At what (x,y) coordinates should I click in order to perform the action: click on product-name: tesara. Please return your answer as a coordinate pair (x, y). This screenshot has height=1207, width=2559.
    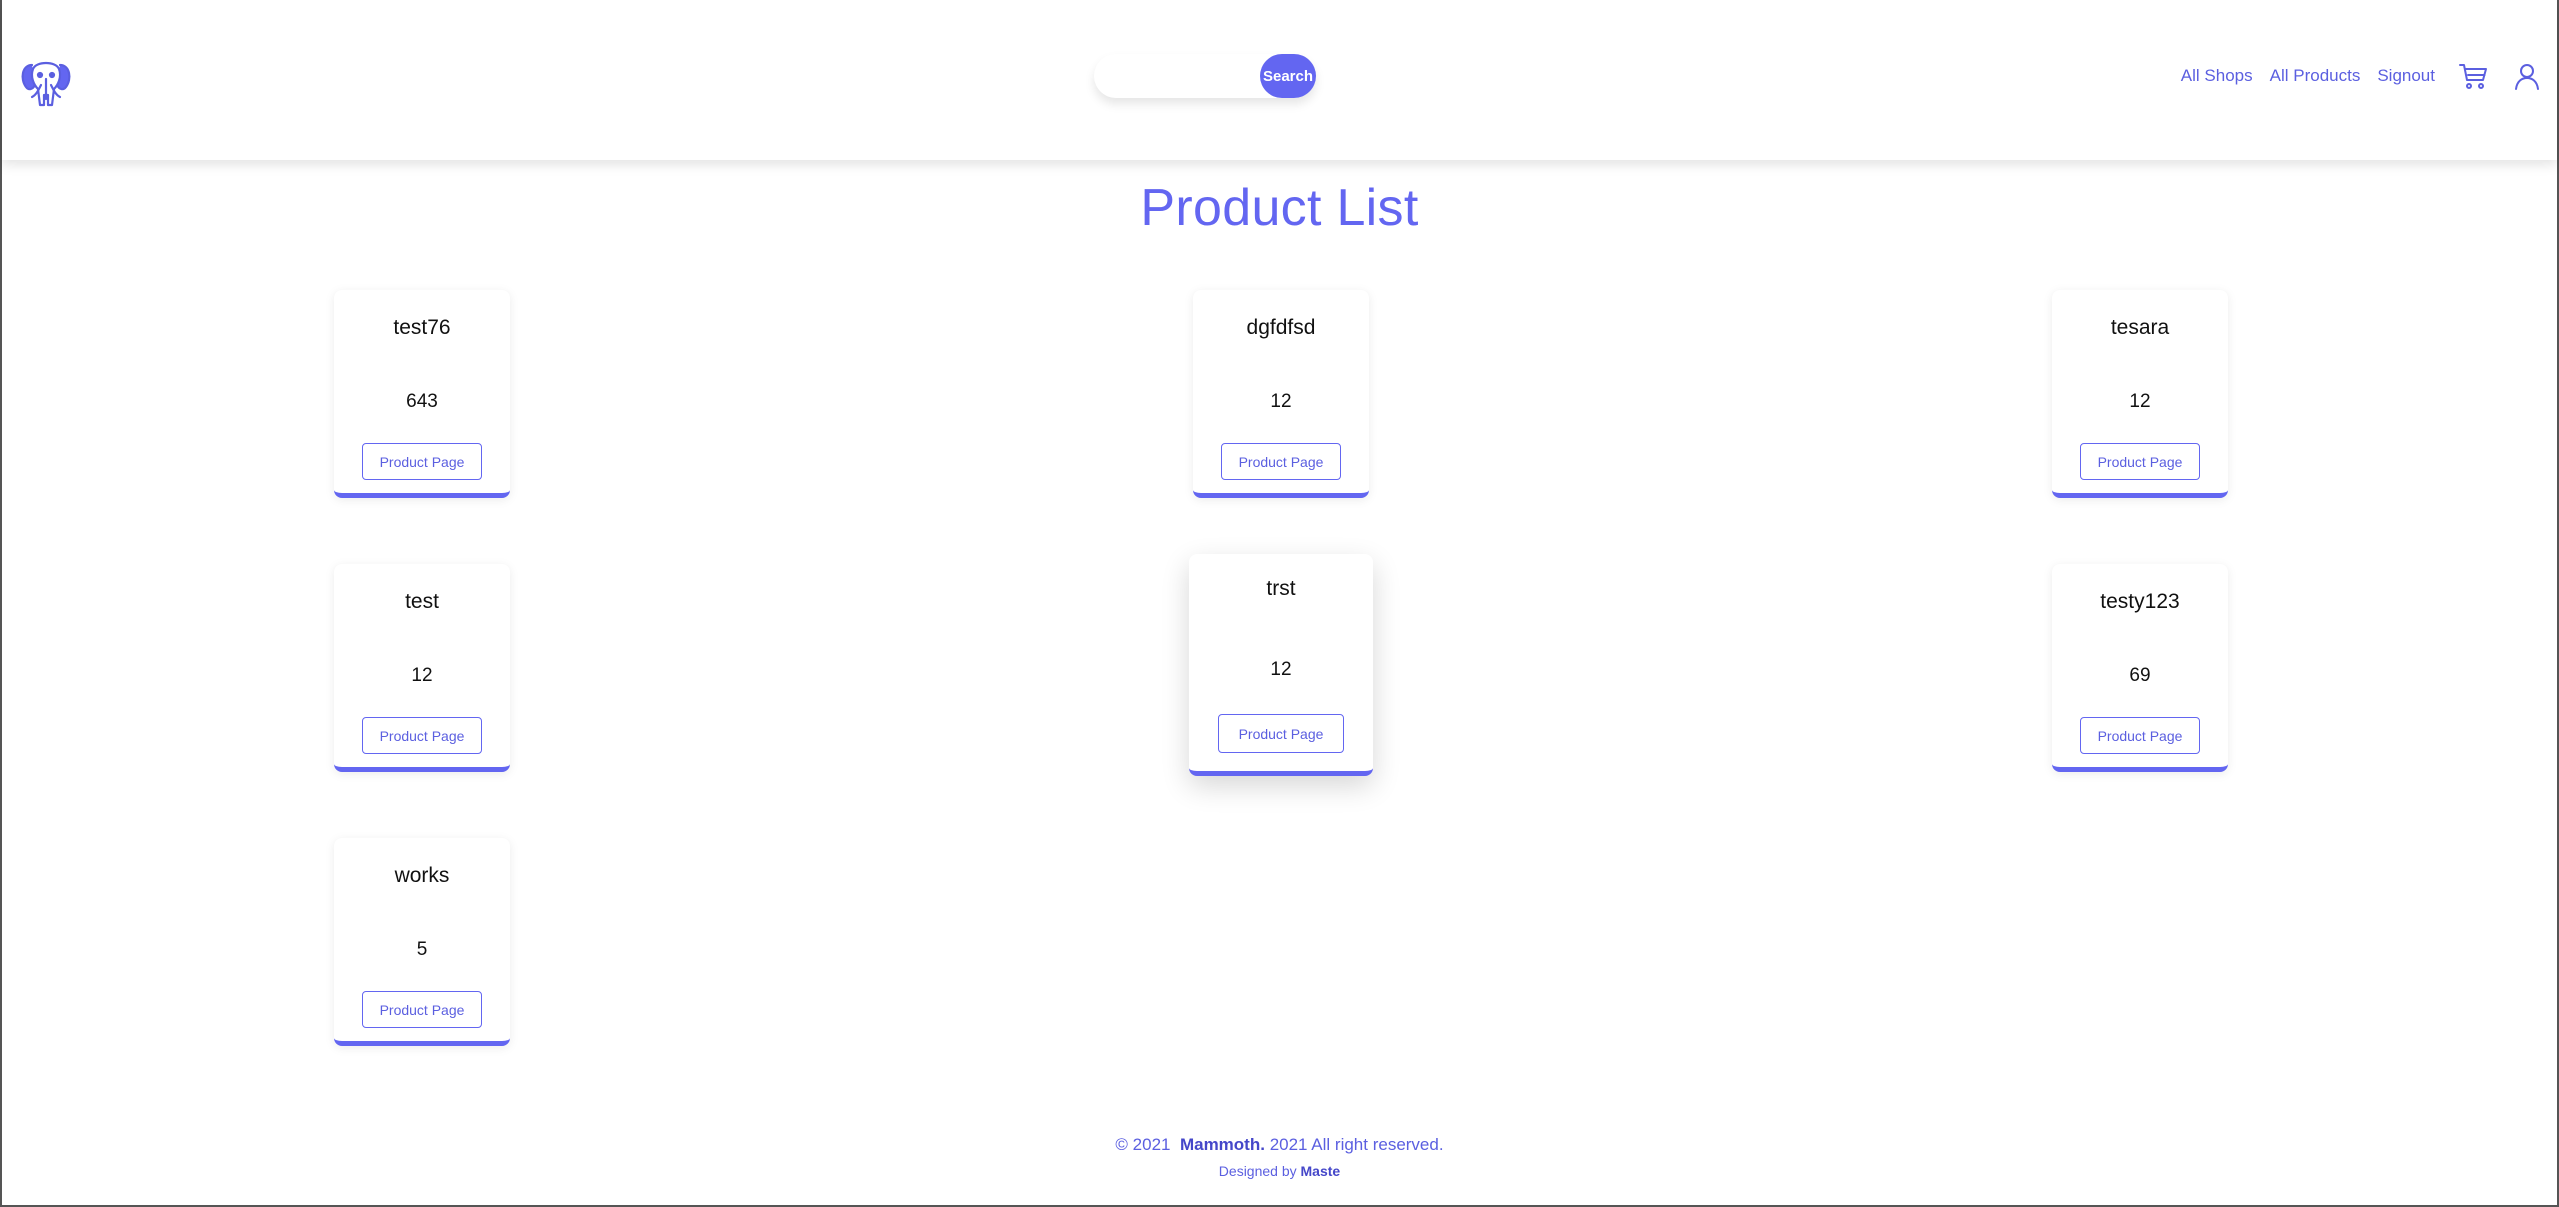
    Looking at the image, I should click on (2140, 327).